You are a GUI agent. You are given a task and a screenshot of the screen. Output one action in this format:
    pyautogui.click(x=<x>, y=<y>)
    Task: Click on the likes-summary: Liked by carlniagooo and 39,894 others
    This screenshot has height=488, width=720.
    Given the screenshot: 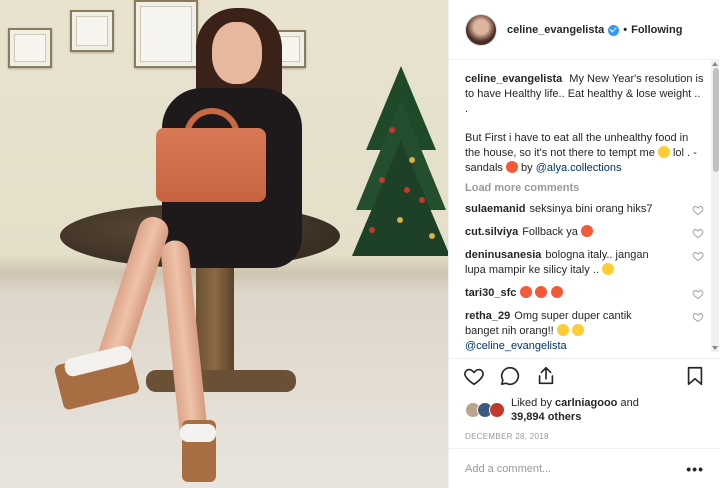 What is the action you would take?
    pyautogui.click(x=584, y=408)
    